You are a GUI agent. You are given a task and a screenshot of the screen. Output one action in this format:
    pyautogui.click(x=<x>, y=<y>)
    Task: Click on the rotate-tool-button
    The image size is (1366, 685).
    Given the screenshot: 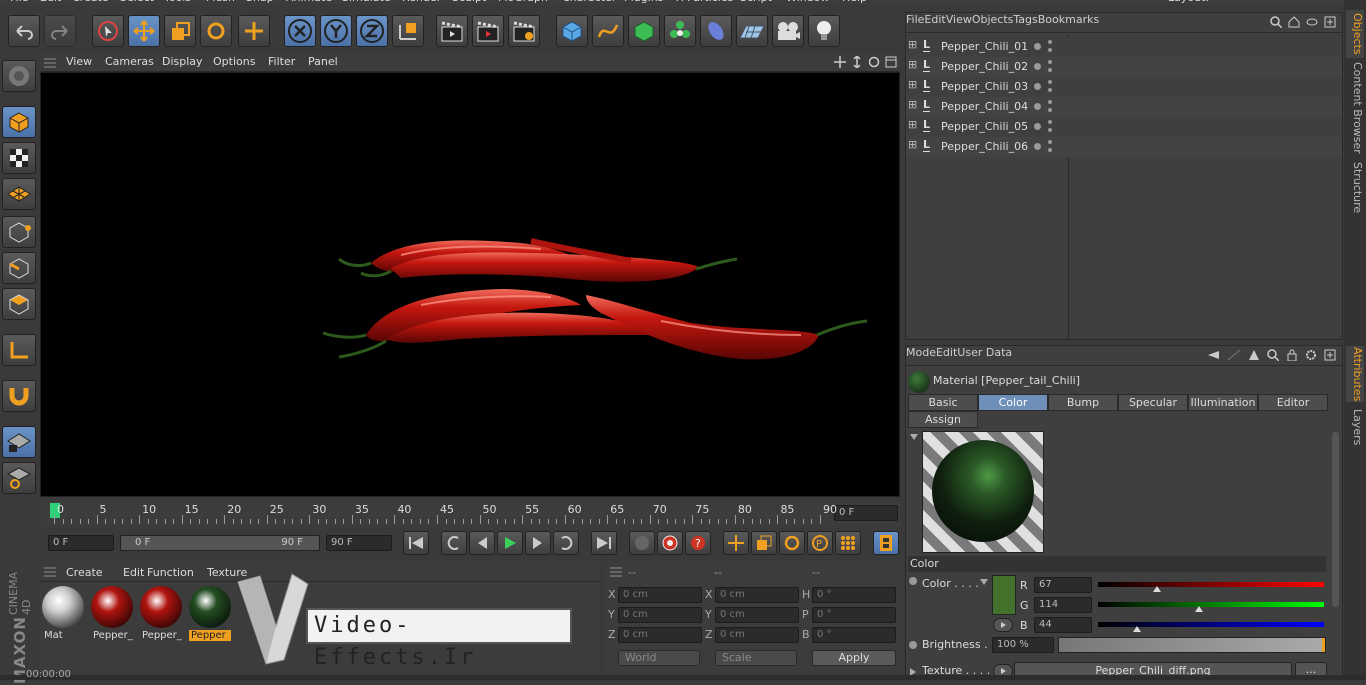 What is the action you would take?
    pyautogui.click(x=216, y=31)
    